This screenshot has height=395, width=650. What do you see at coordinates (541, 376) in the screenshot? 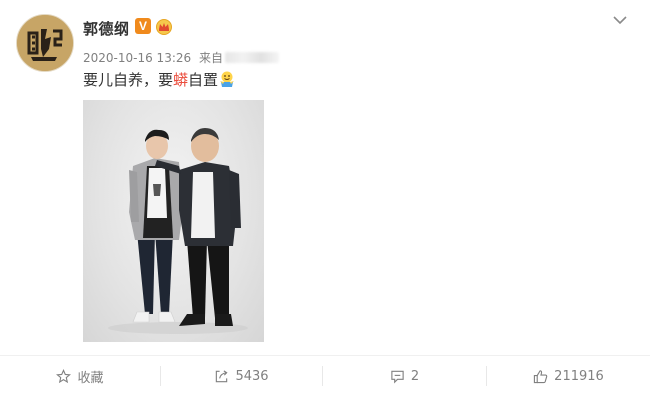
I see `thumbs-up-icon` at bounding box center [541, 376].